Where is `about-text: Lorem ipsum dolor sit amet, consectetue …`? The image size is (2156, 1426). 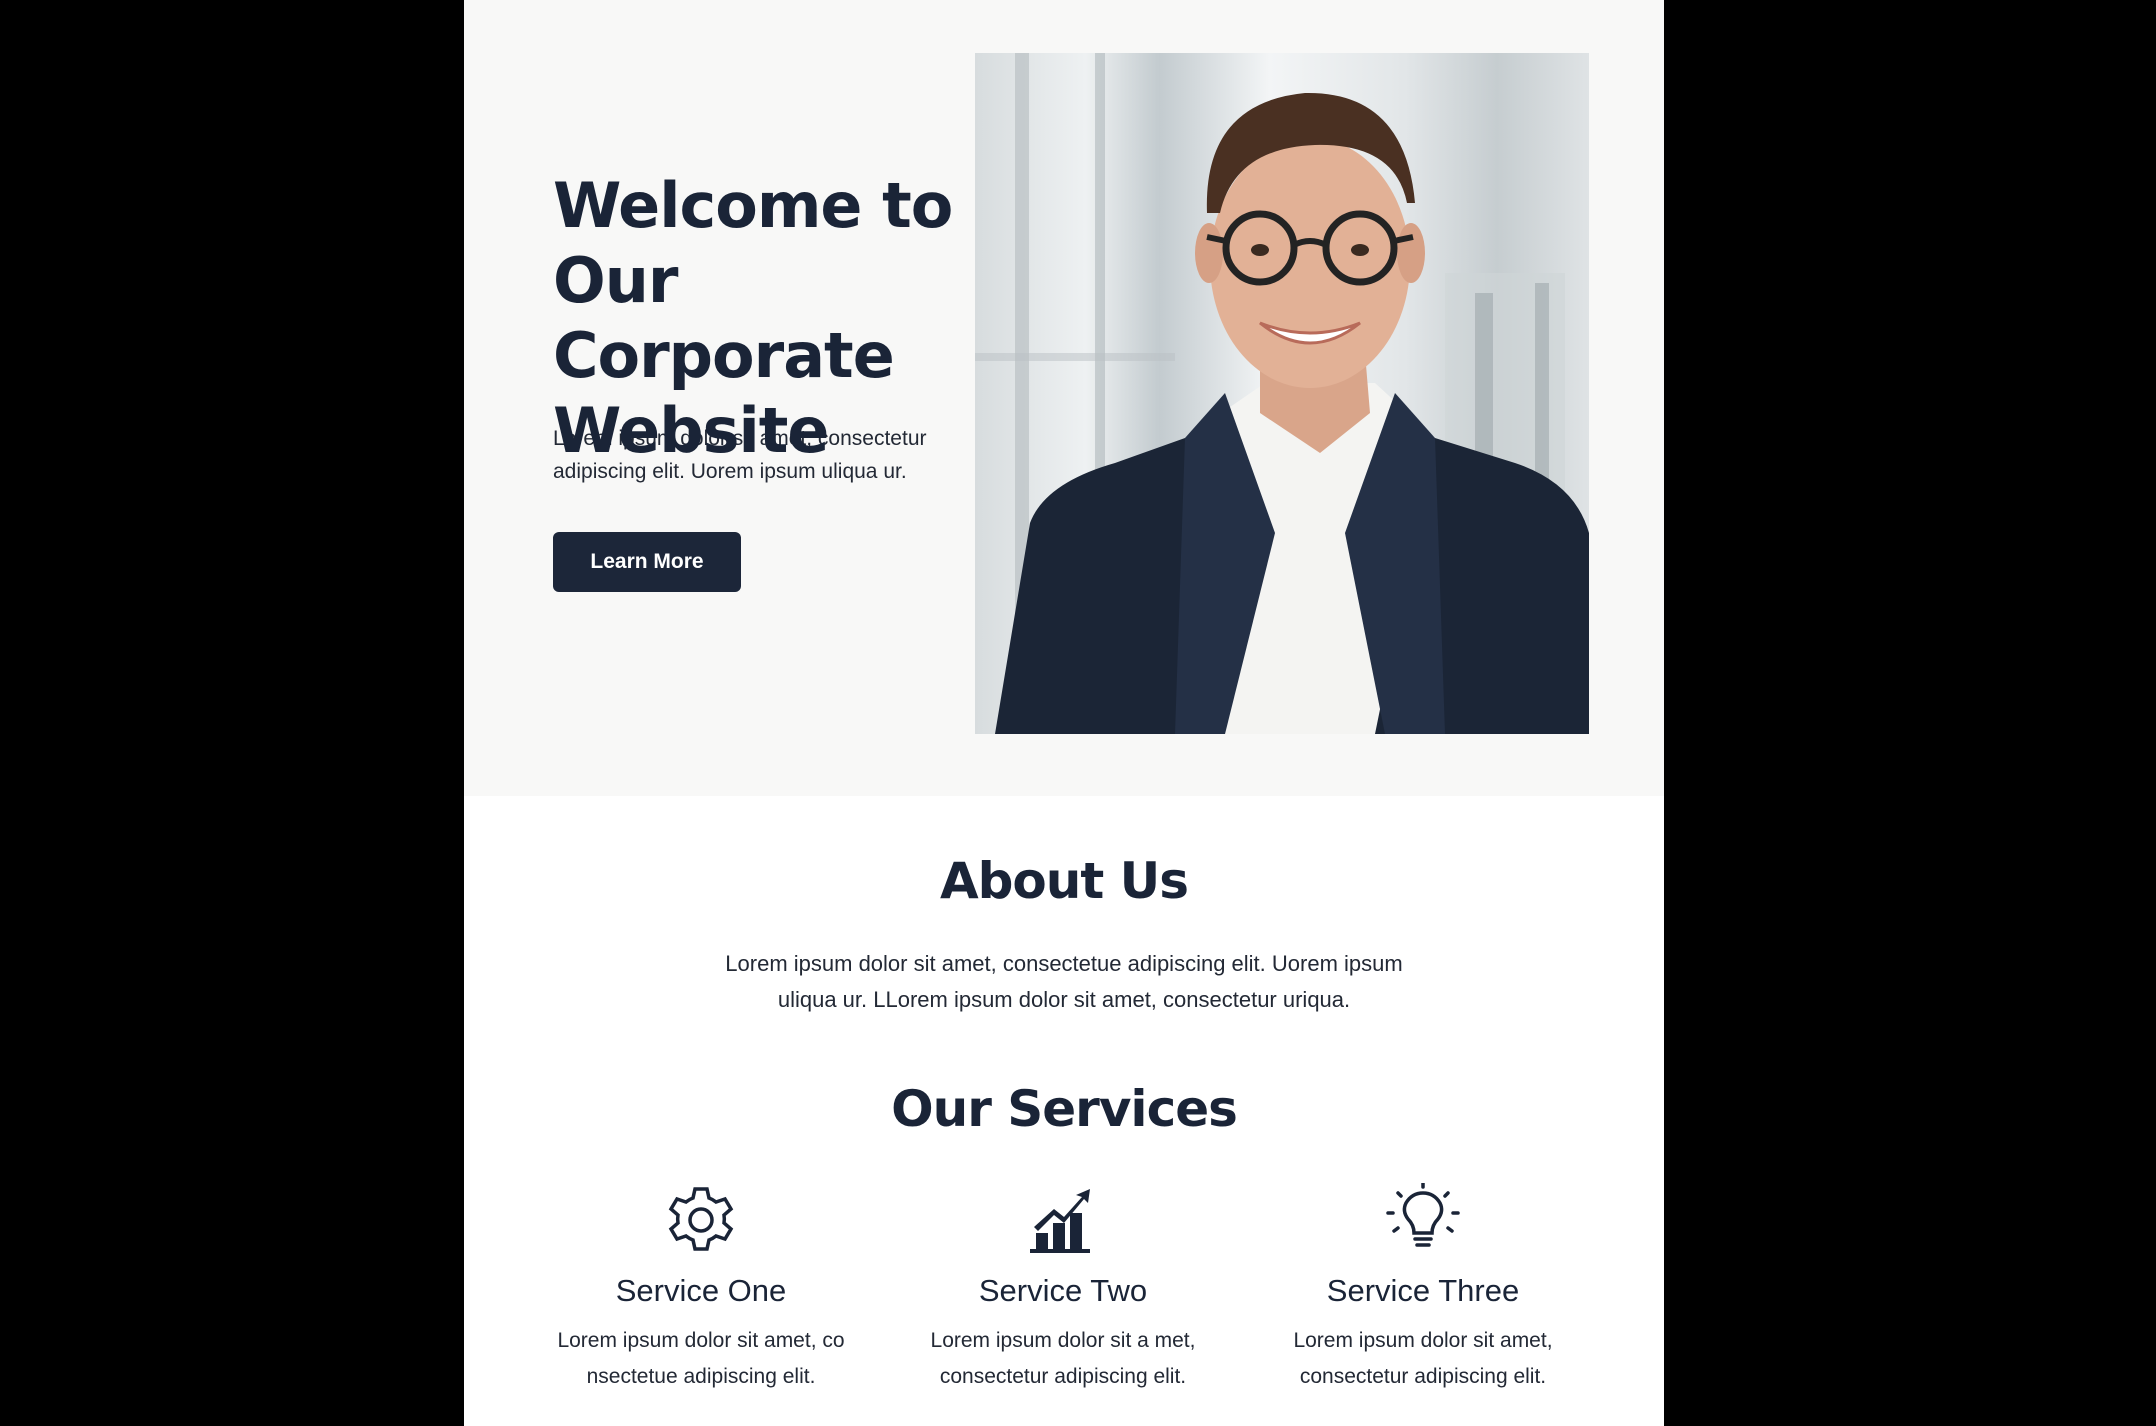 about-text: Lorem ipsum dolor sit amet, consectetue … is located at coordinates (1064, 981).